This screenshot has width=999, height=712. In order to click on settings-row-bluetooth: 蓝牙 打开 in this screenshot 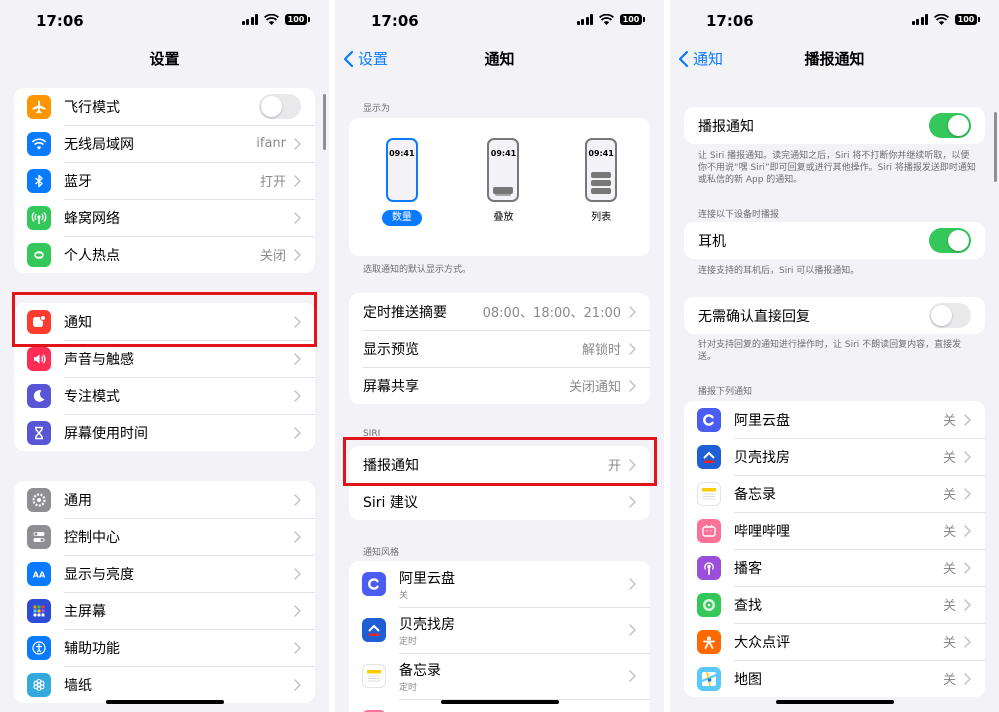, I will do `click(164, 180)`.